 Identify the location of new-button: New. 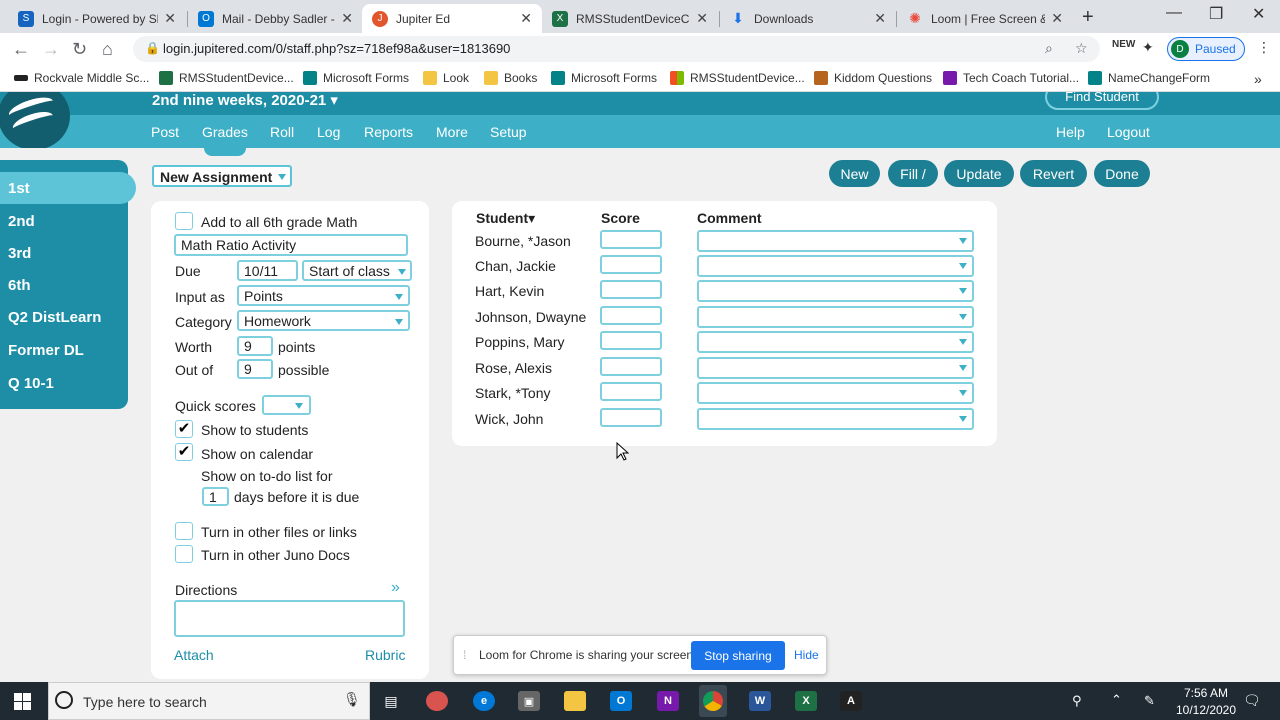
(854, 173).